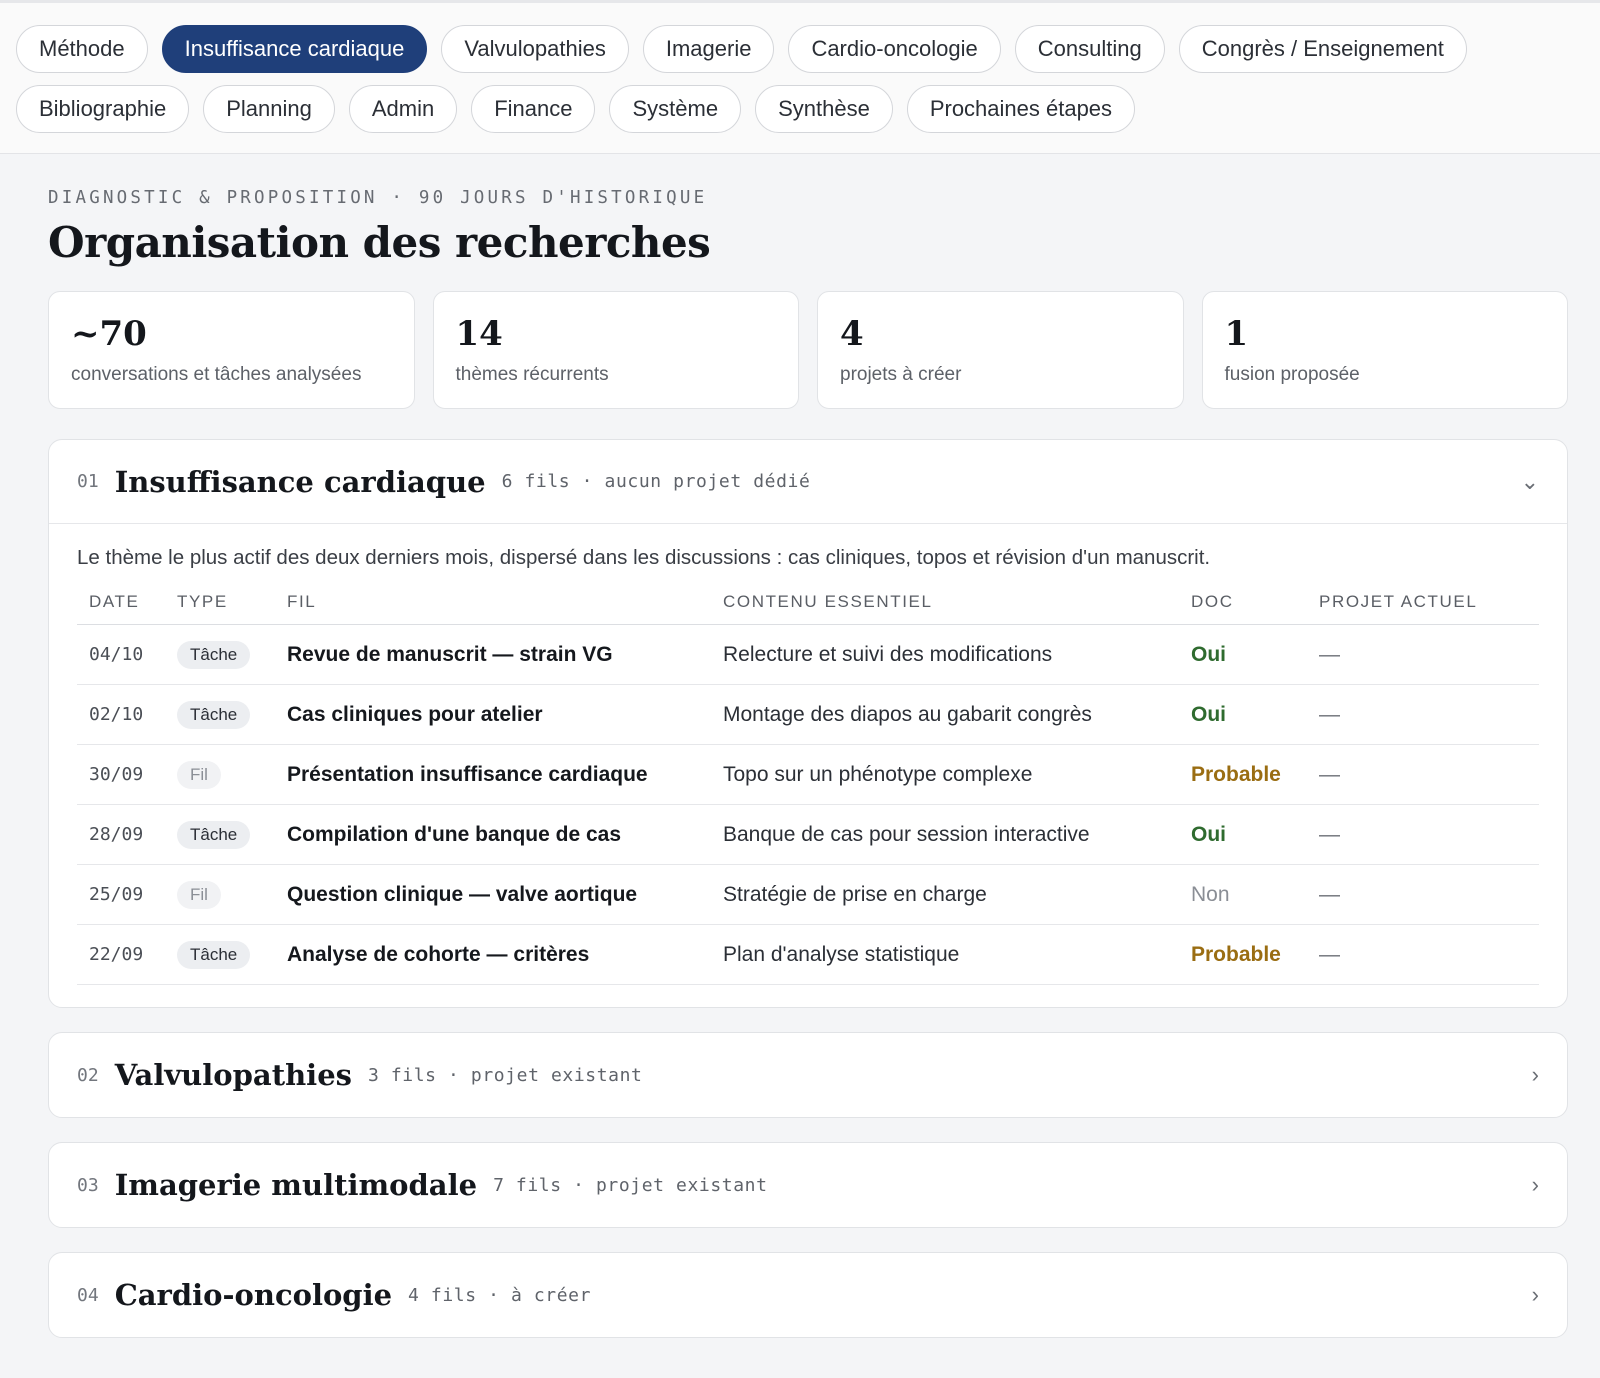  What do you see at coordinates (500, 1295) in the screenshot?
I see `section-meta: 4 fils · à créer` at bounding box center [500, 1295].